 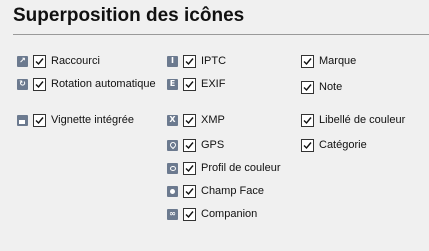 I want to click on xmp-label: XMP, so click(x=213, y=120).